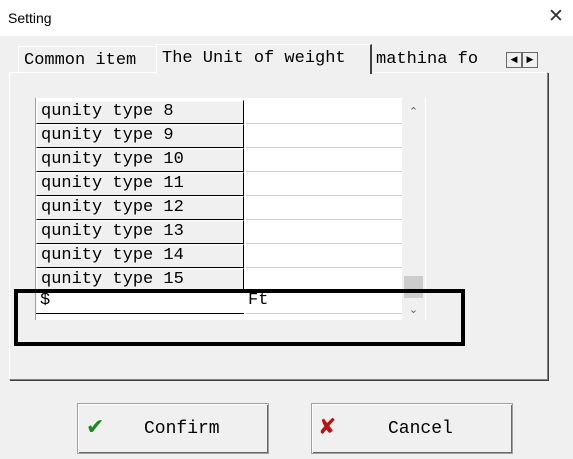 The height and width of the screenshot is (459, 573). What do you see at coordinates (140, 256) in the screenshot?
I see `quantity-name-cell: qunity type 14` at bounding box center [140, 256].